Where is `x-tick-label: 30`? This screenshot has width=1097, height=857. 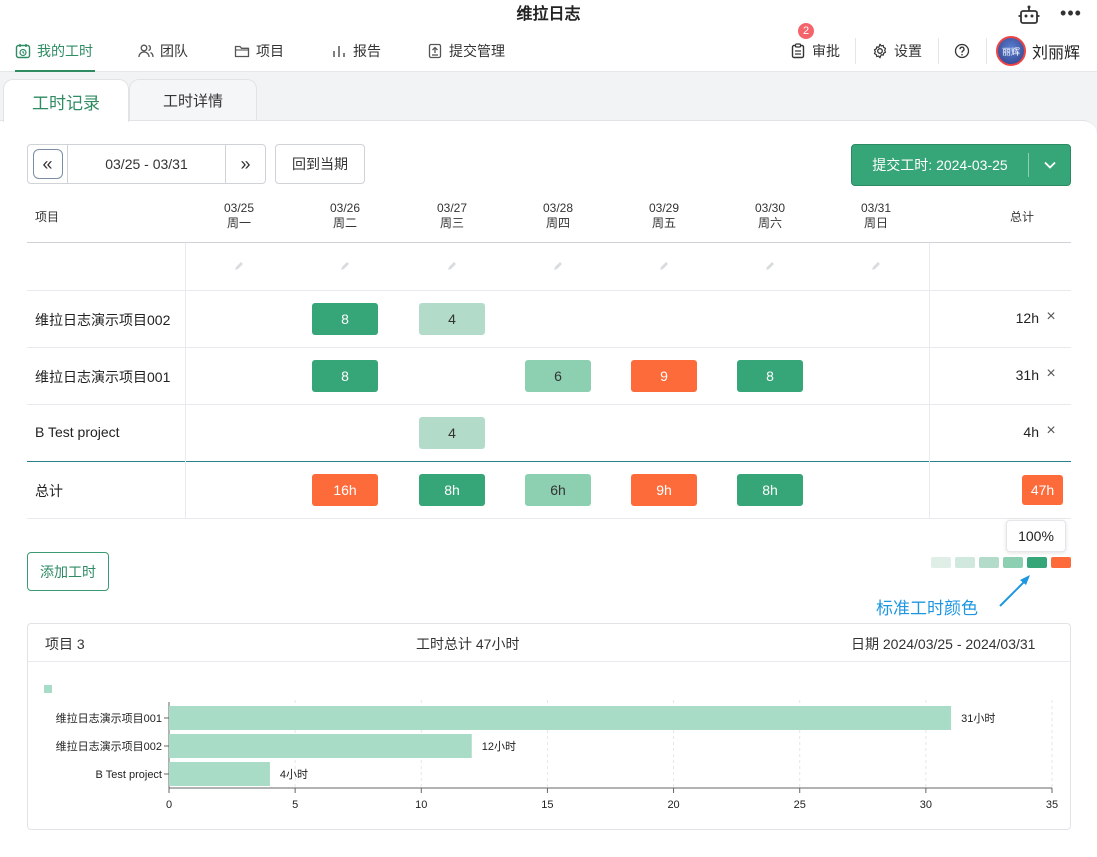 x-tick-label: 30 is located at coordinates (926, 805).